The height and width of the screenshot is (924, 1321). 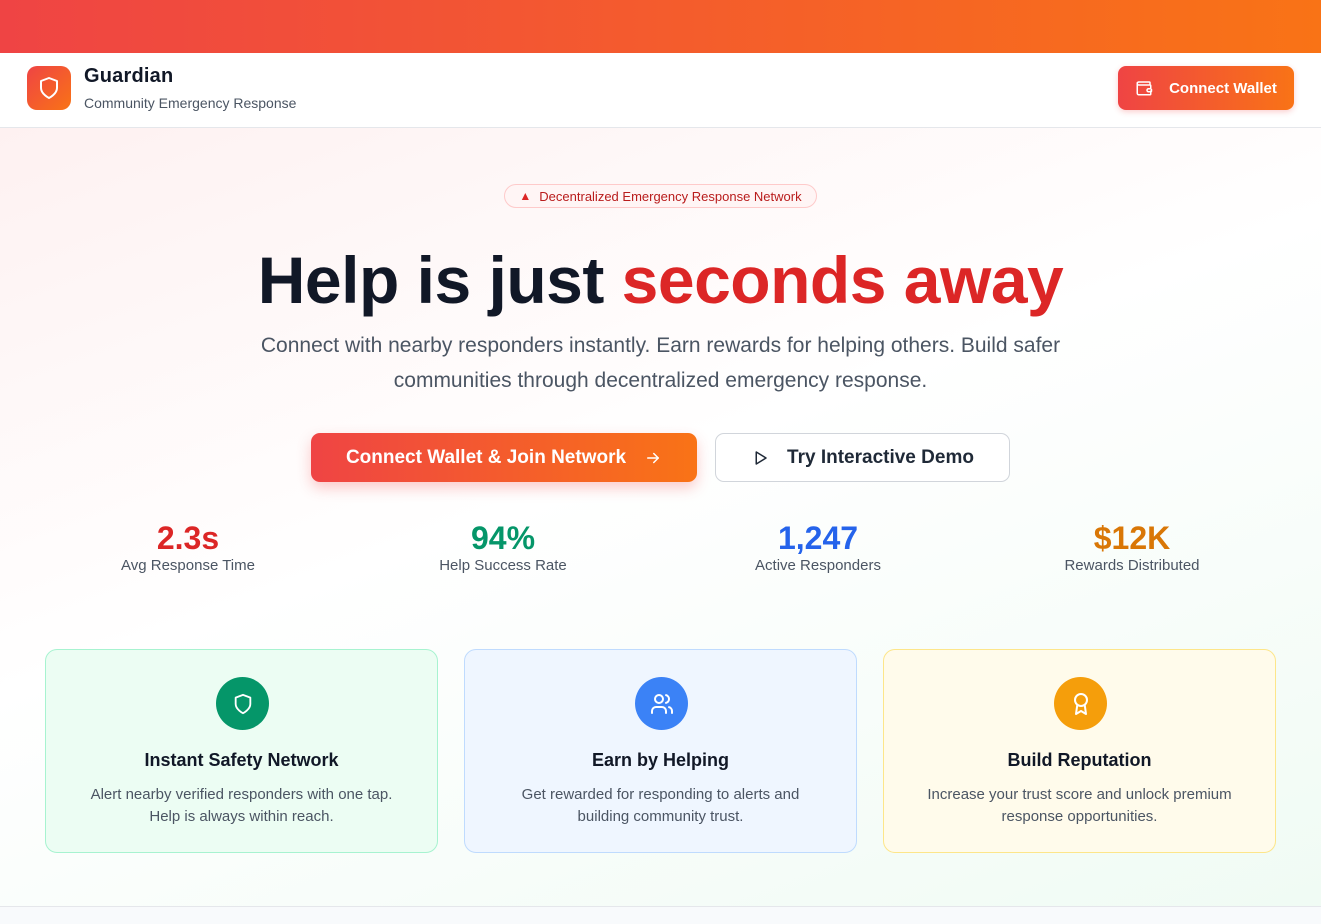 What do you see at coordinates (241, 760) in the screenshot?
I see `card-title: Instant Safety Network` at bounding box center [241, 760].